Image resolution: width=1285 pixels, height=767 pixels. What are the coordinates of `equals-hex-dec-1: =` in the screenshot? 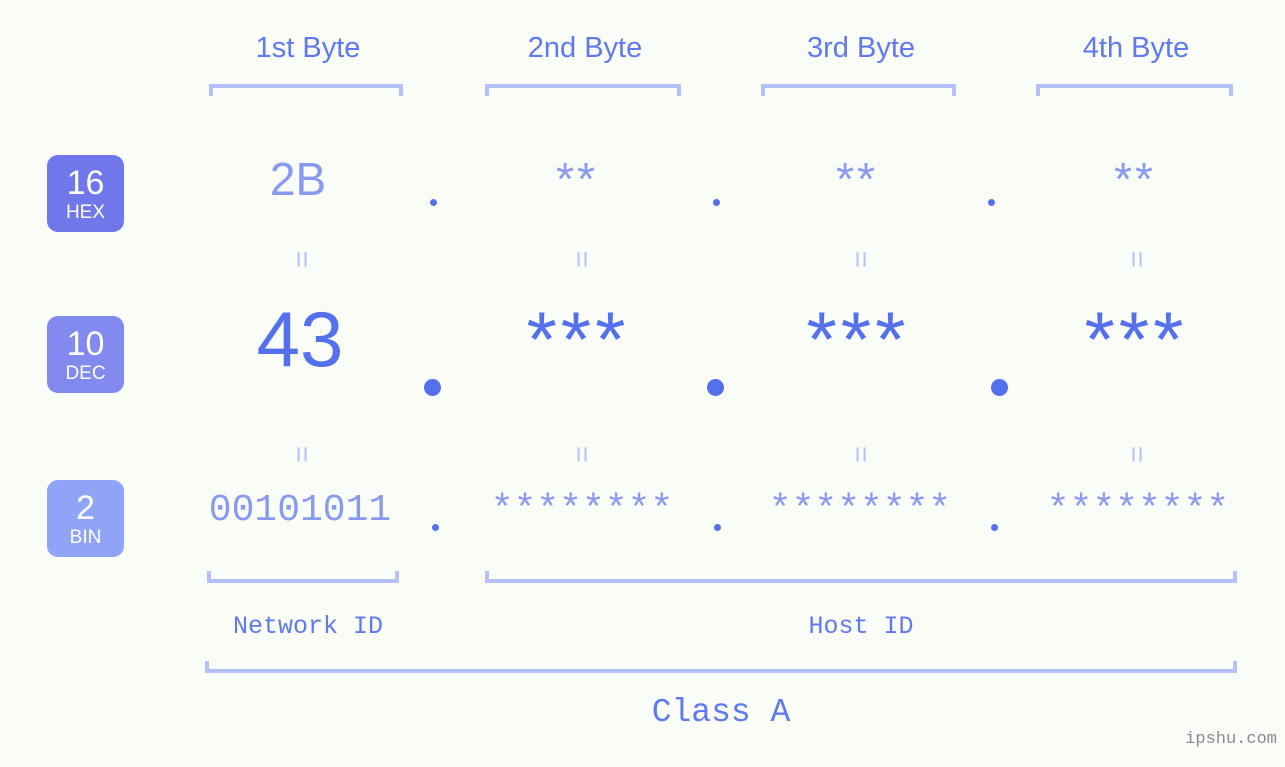 It's located at (301, 259).